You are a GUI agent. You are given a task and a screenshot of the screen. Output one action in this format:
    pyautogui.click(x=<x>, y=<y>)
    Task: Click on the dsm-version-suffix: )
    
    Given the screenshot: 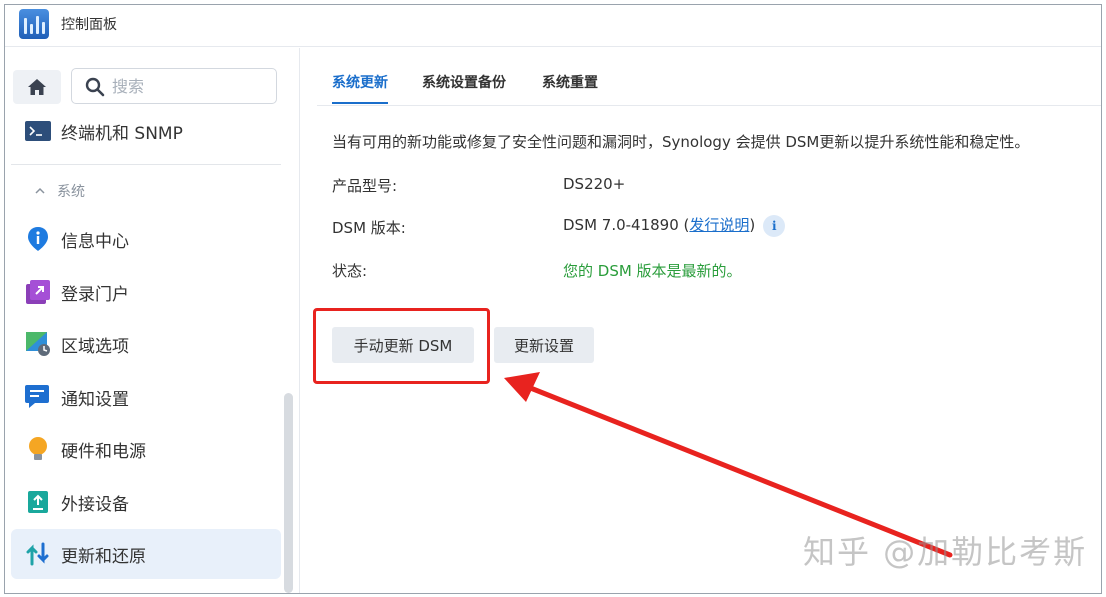 What is the action you would take?
    pyautogui.click(x=752, y=225)
    